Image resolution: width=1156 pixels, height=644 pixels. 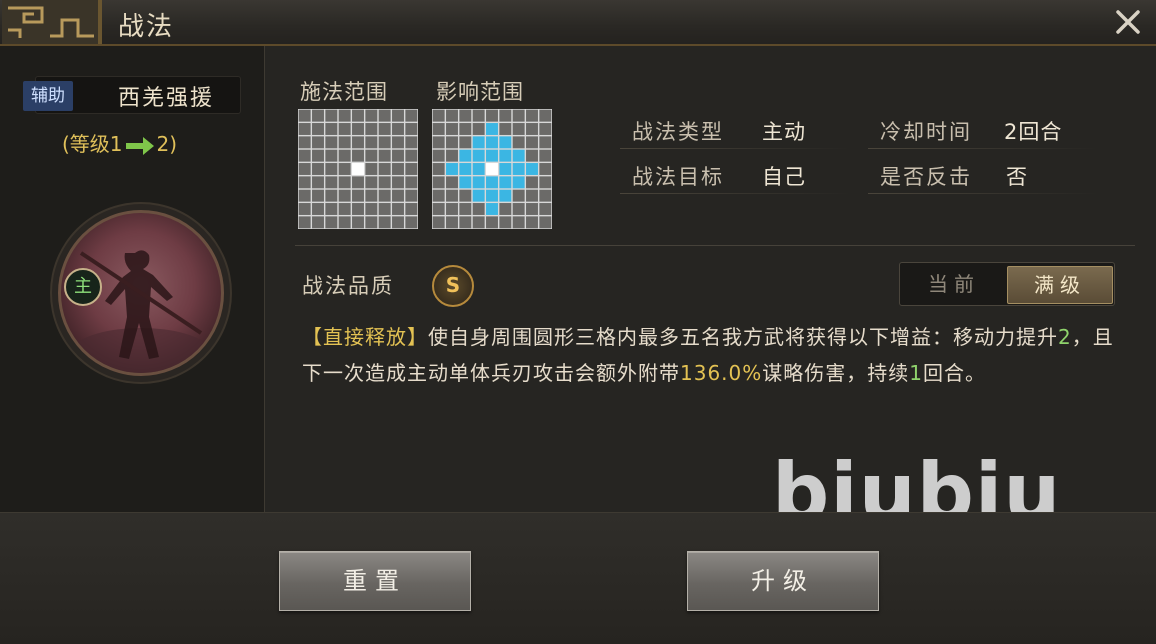 What do you see at coordinates (1017, 177) in the screenshot?
I see `attr-value-counter: 否` at bounding box center [1017, 177].